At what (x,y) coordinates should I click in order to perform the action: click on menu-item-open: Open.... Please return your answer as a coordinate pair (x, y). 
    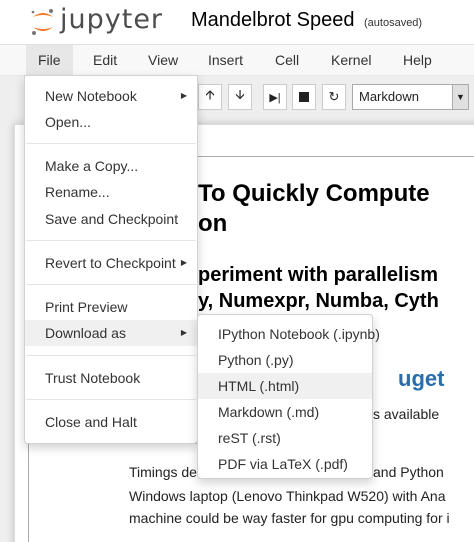
    Looking at the image, I should click on (111, 122).